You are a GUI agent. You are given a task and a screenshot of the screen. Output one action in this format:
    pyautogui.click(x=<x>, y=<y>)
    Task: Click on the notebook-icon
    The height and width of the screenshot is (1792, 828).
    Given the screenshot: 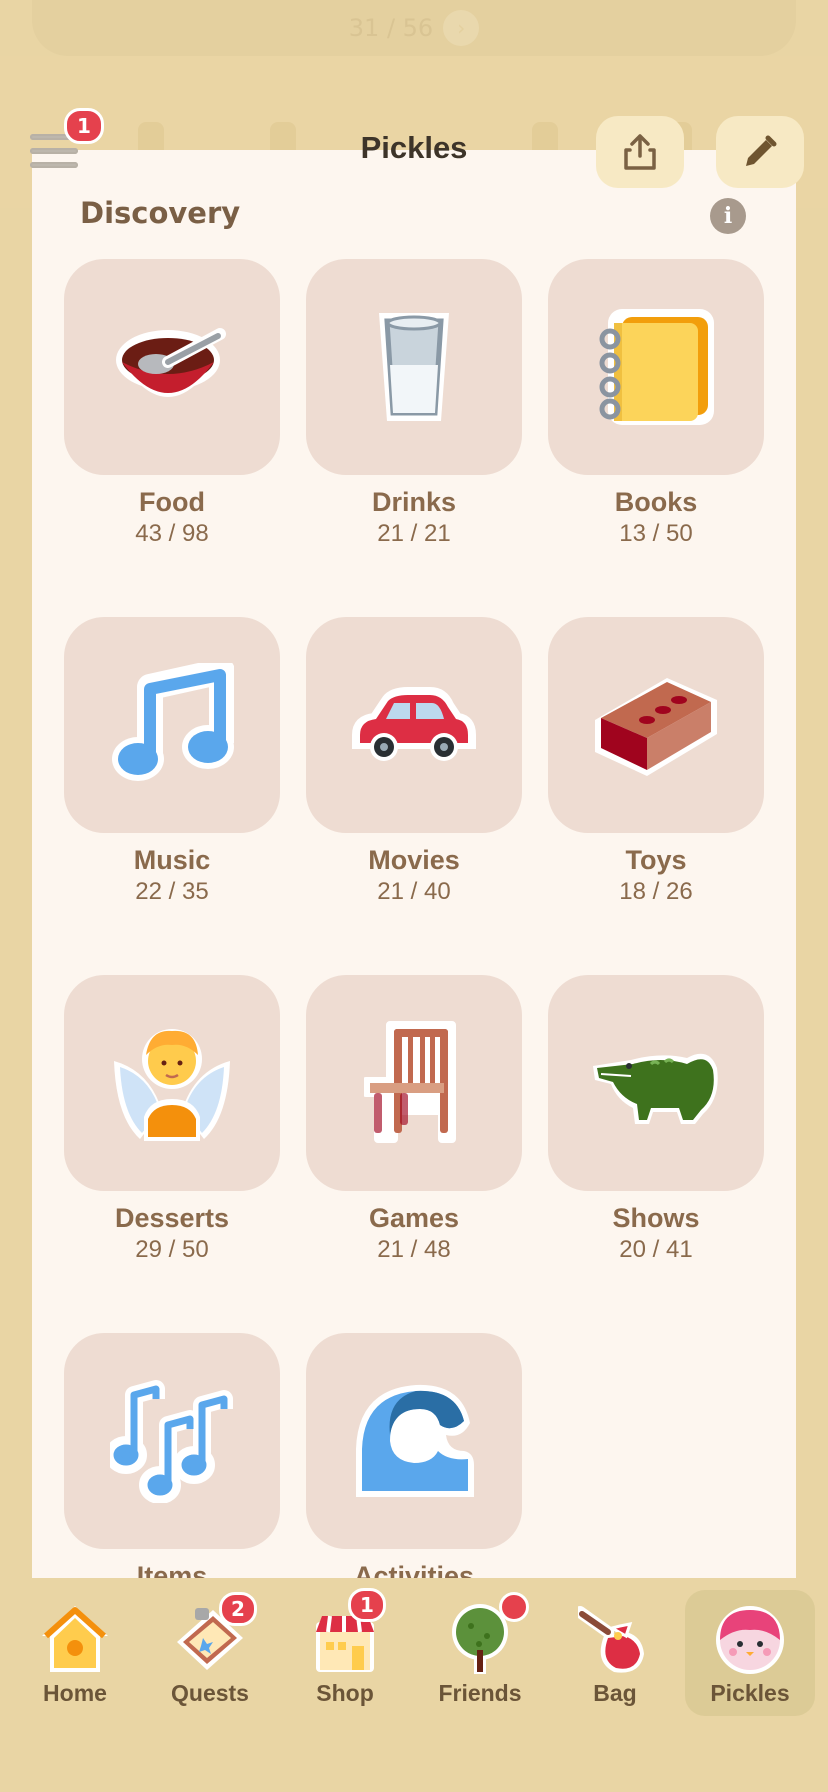 What is the action you would take?
    pyautogui.click(x=656, y=367)
    